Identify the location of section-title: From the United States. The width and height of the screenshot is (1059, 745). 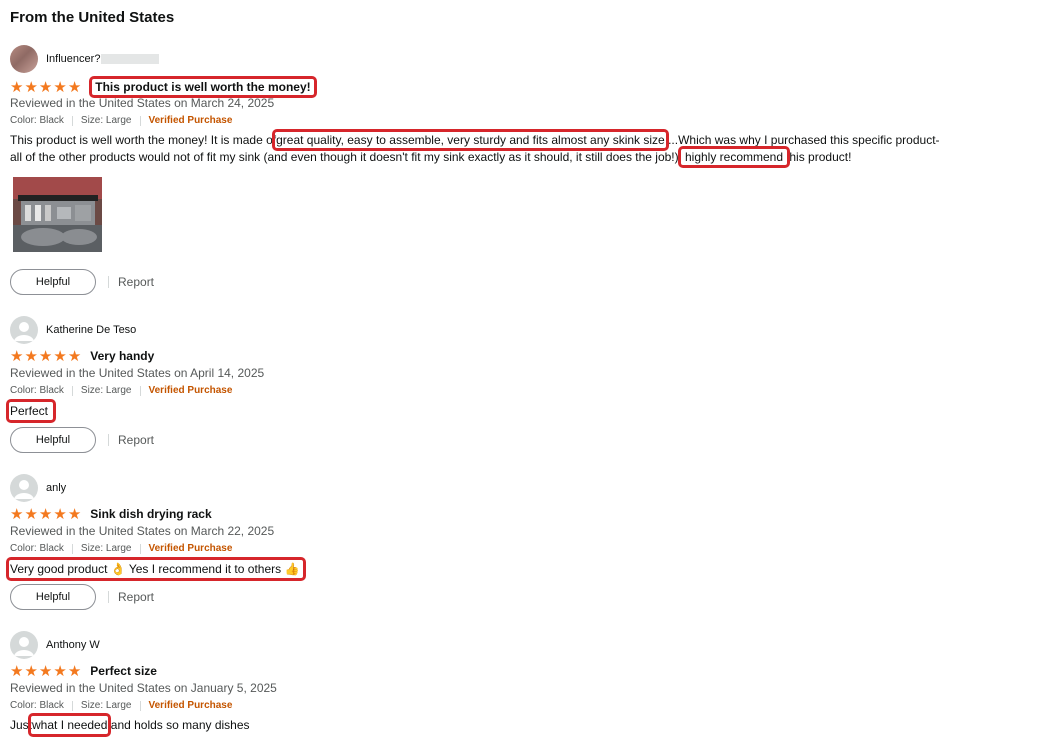
(92, 17).